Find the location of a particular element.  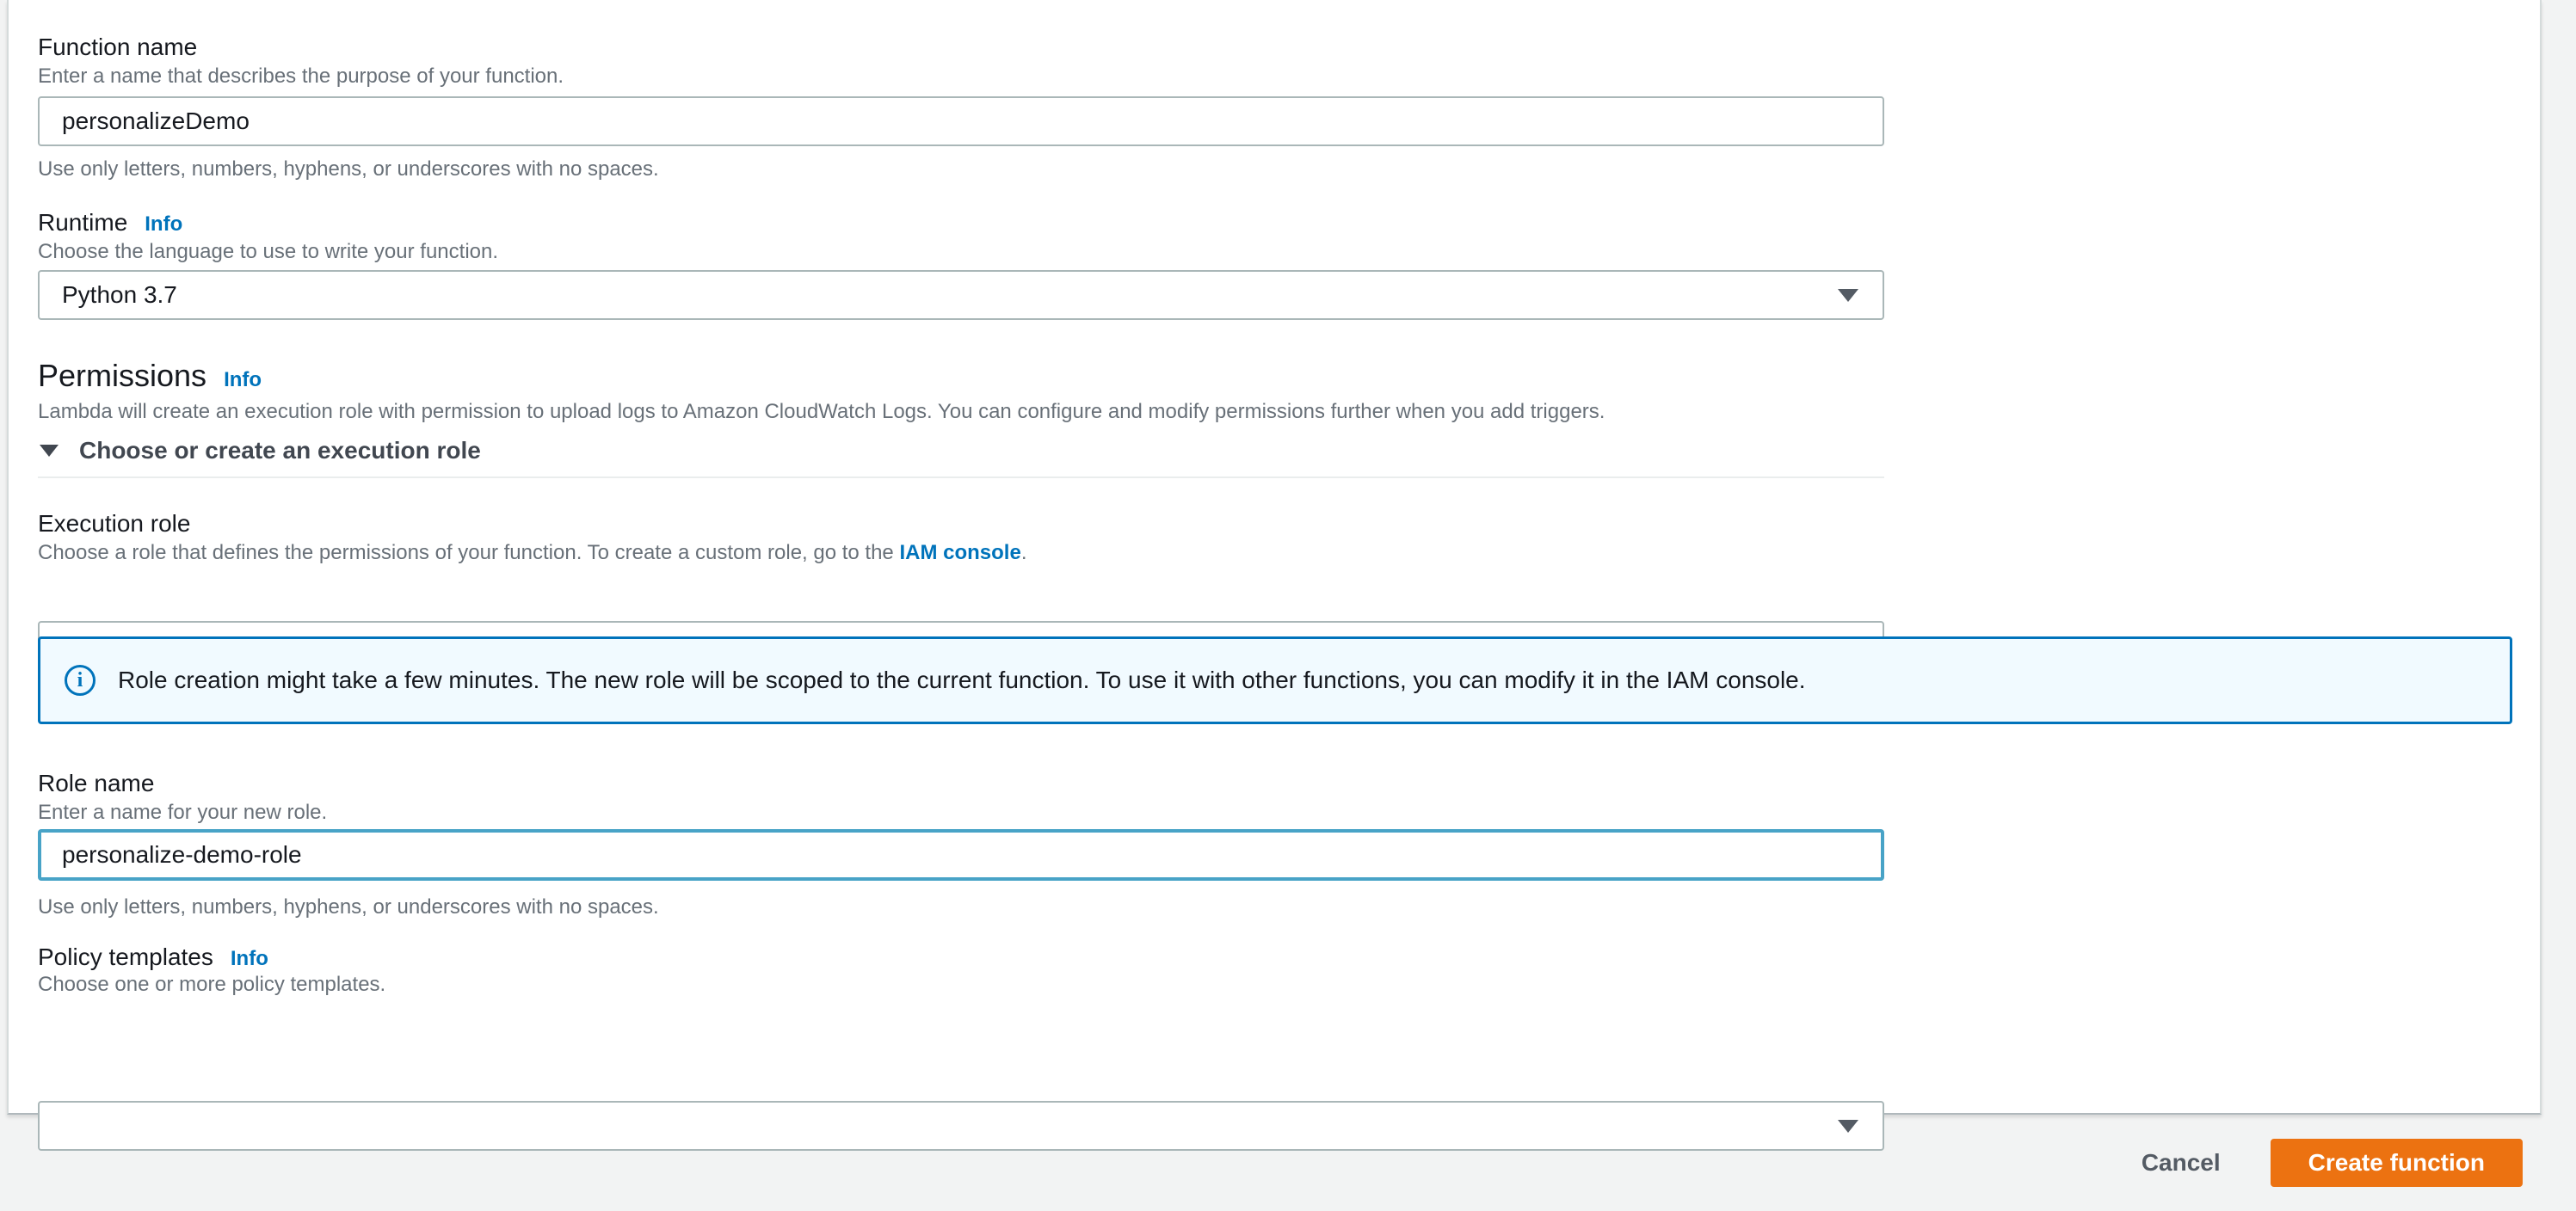

policy-templates-label-row: Policy templates Info is located at coordinates (153, 957).